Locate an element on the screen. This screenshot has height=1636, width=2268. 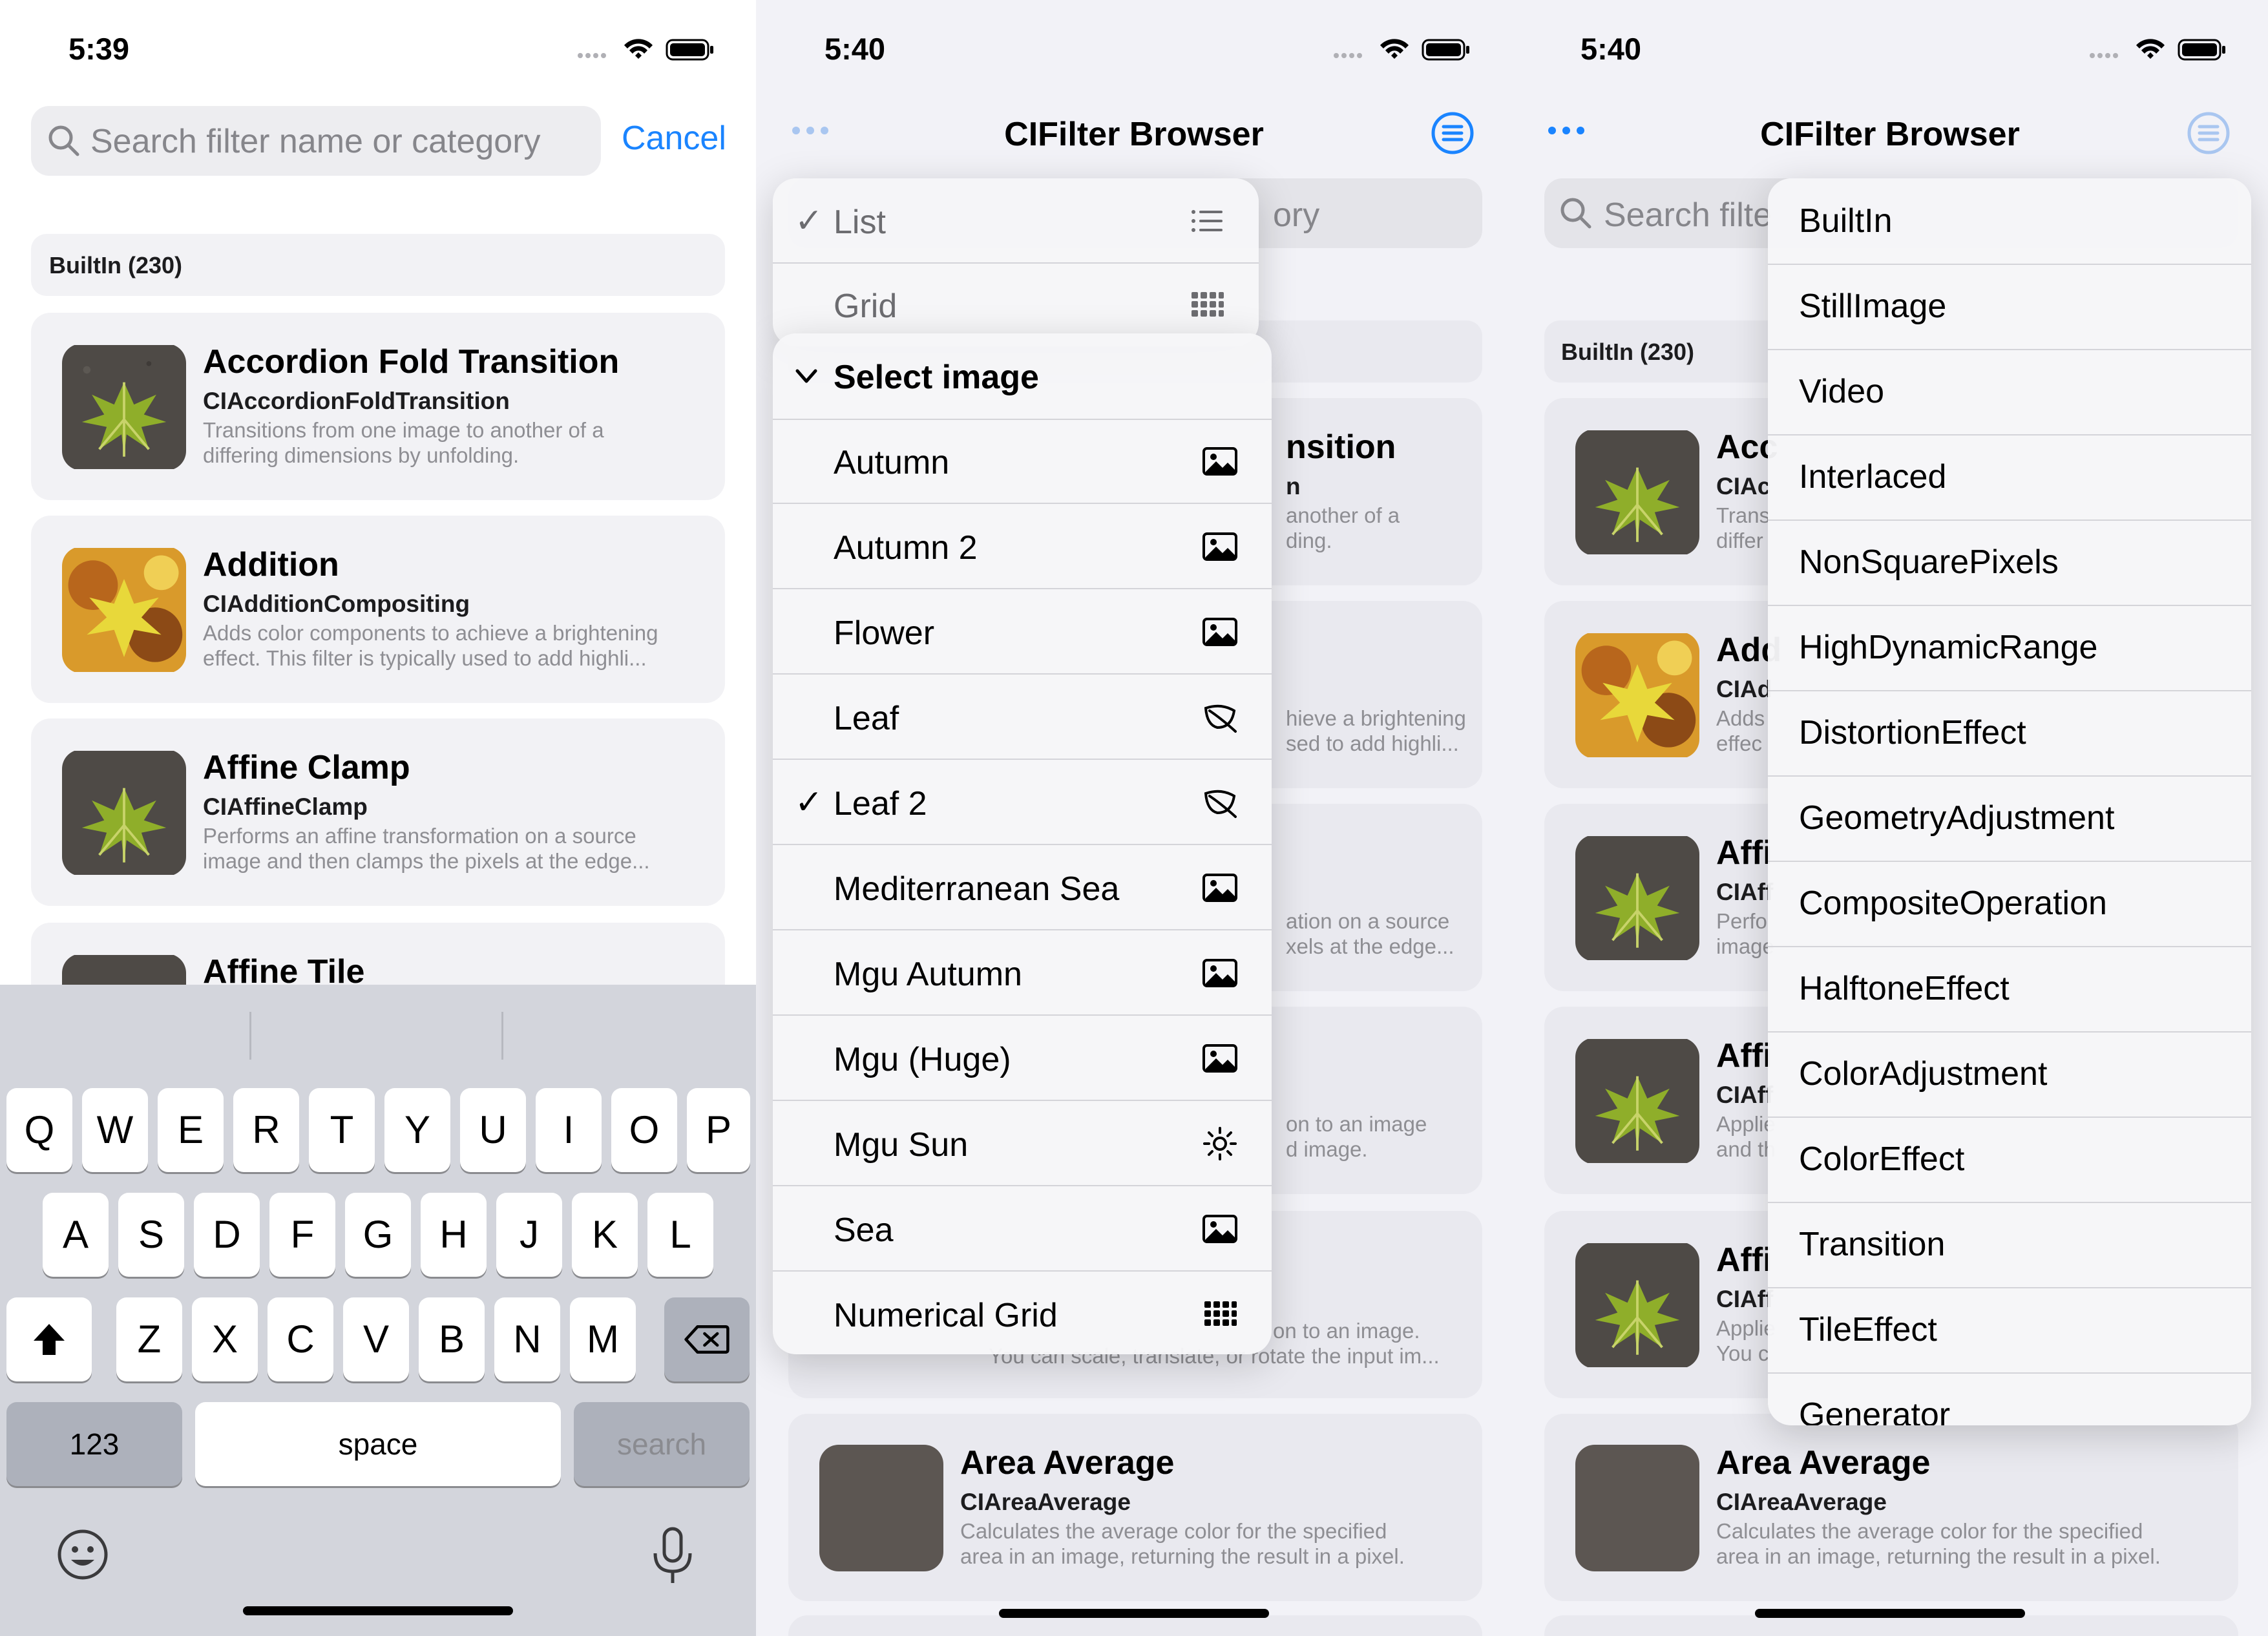
key-w: W is located at coordinates (115, 1130).